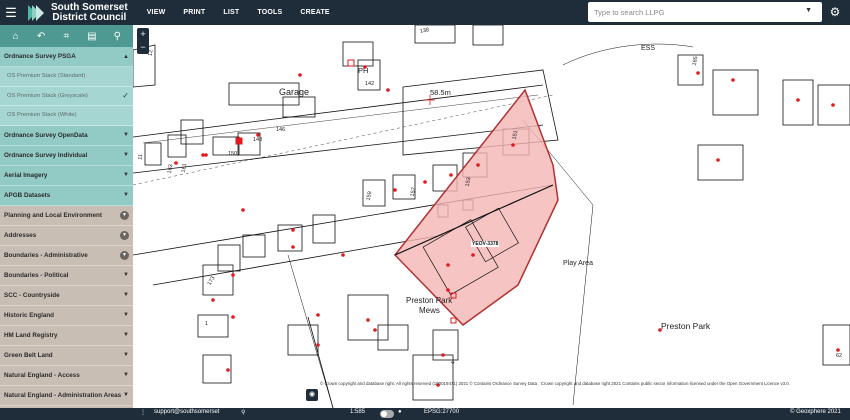 Image resolution: width=850 pixels, height=420 pixels. What do you see at coordinates (429, 310) in the screenshot?
I see `map-label-mews-2: Mews` at bounding box center [429, 310].